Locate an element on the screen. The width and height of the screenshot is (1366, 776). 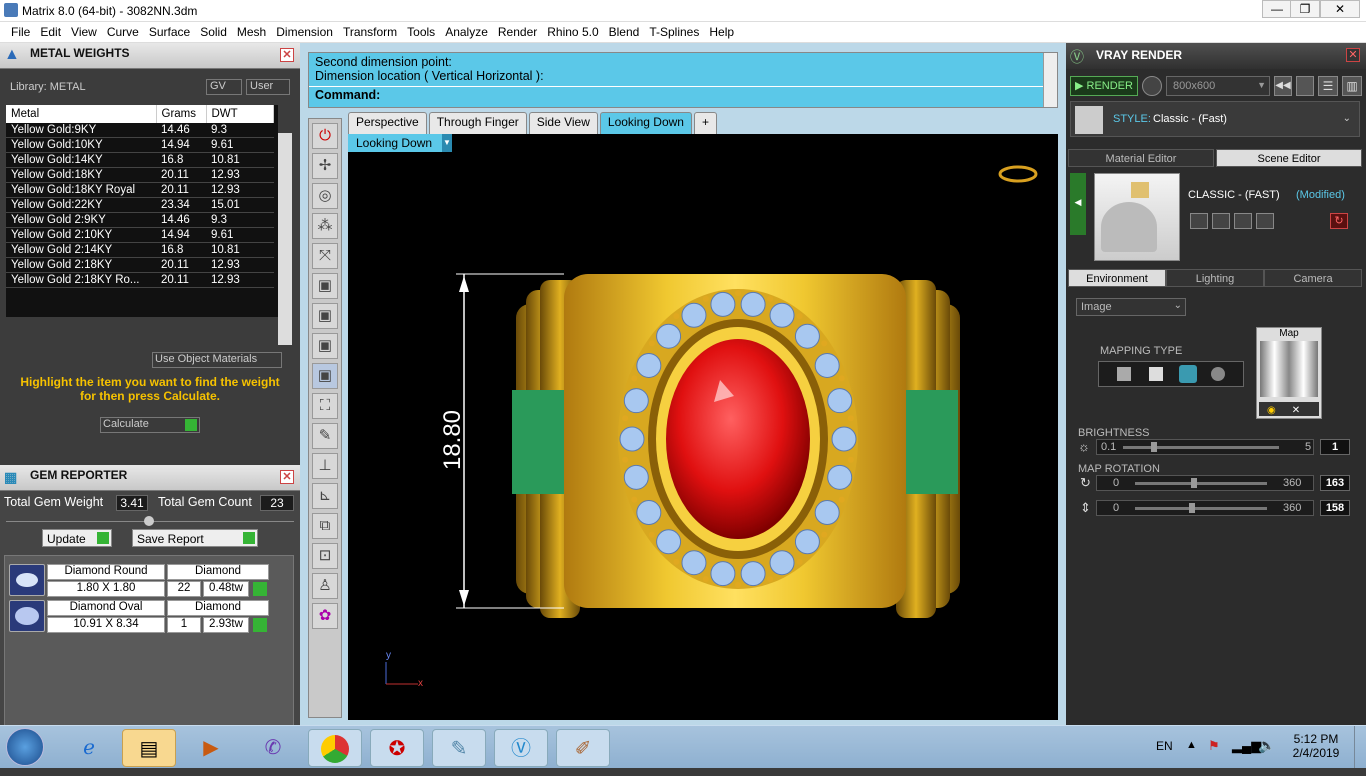
mapping-planar-icon is located at coordinates (1124, 374).